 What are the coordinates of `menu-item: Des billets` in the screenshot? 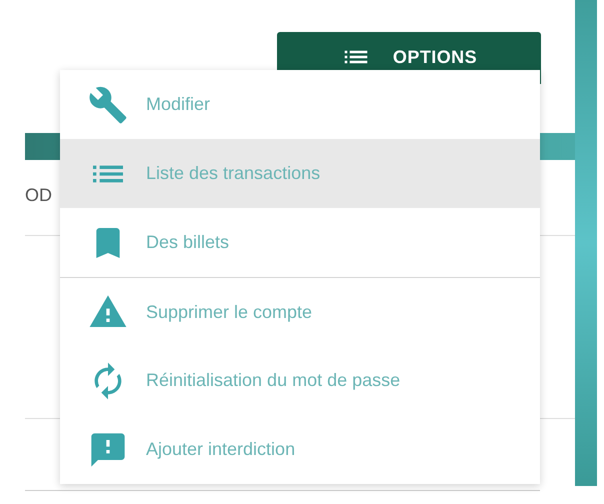 It's located at (300, 242).